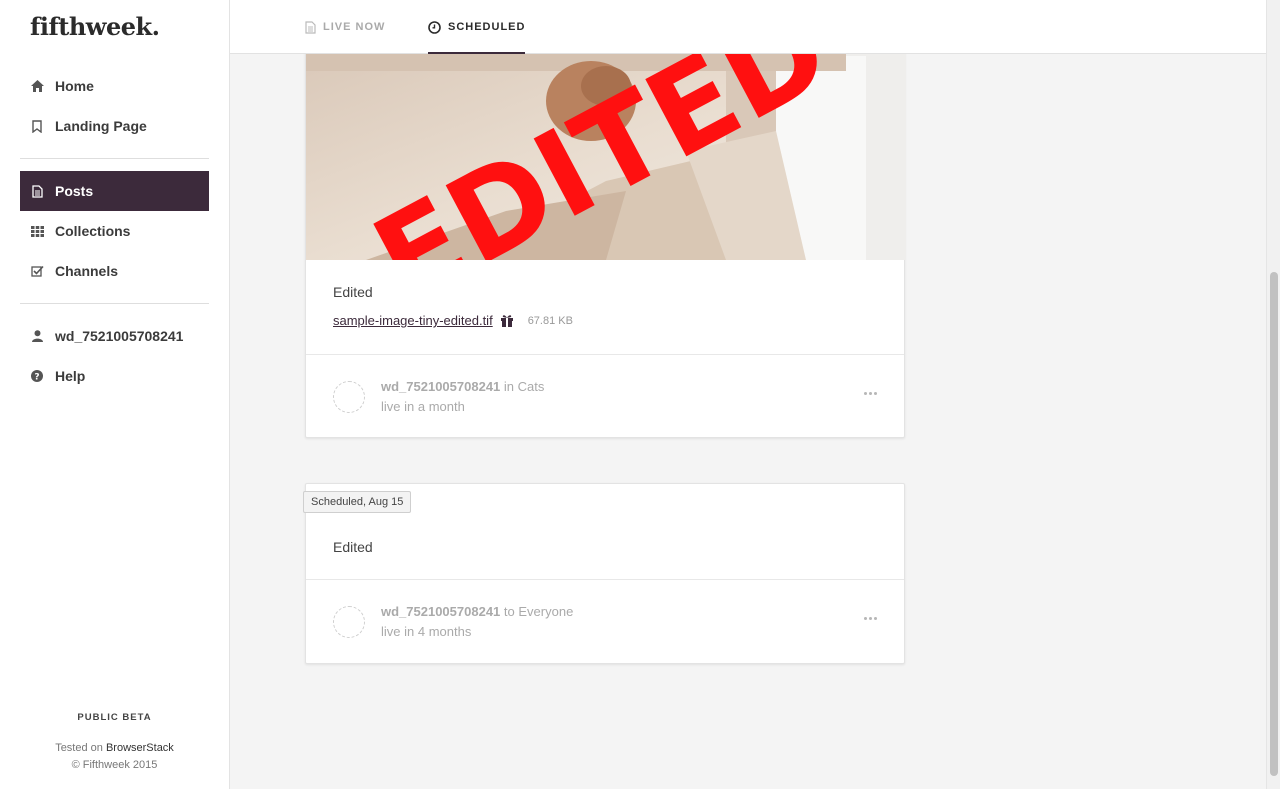 The height and width of the screenshot is (789, 1280). I want to click on post-meta-text: wd_7521005708241 in Cats live in a month, so click(462, 397).